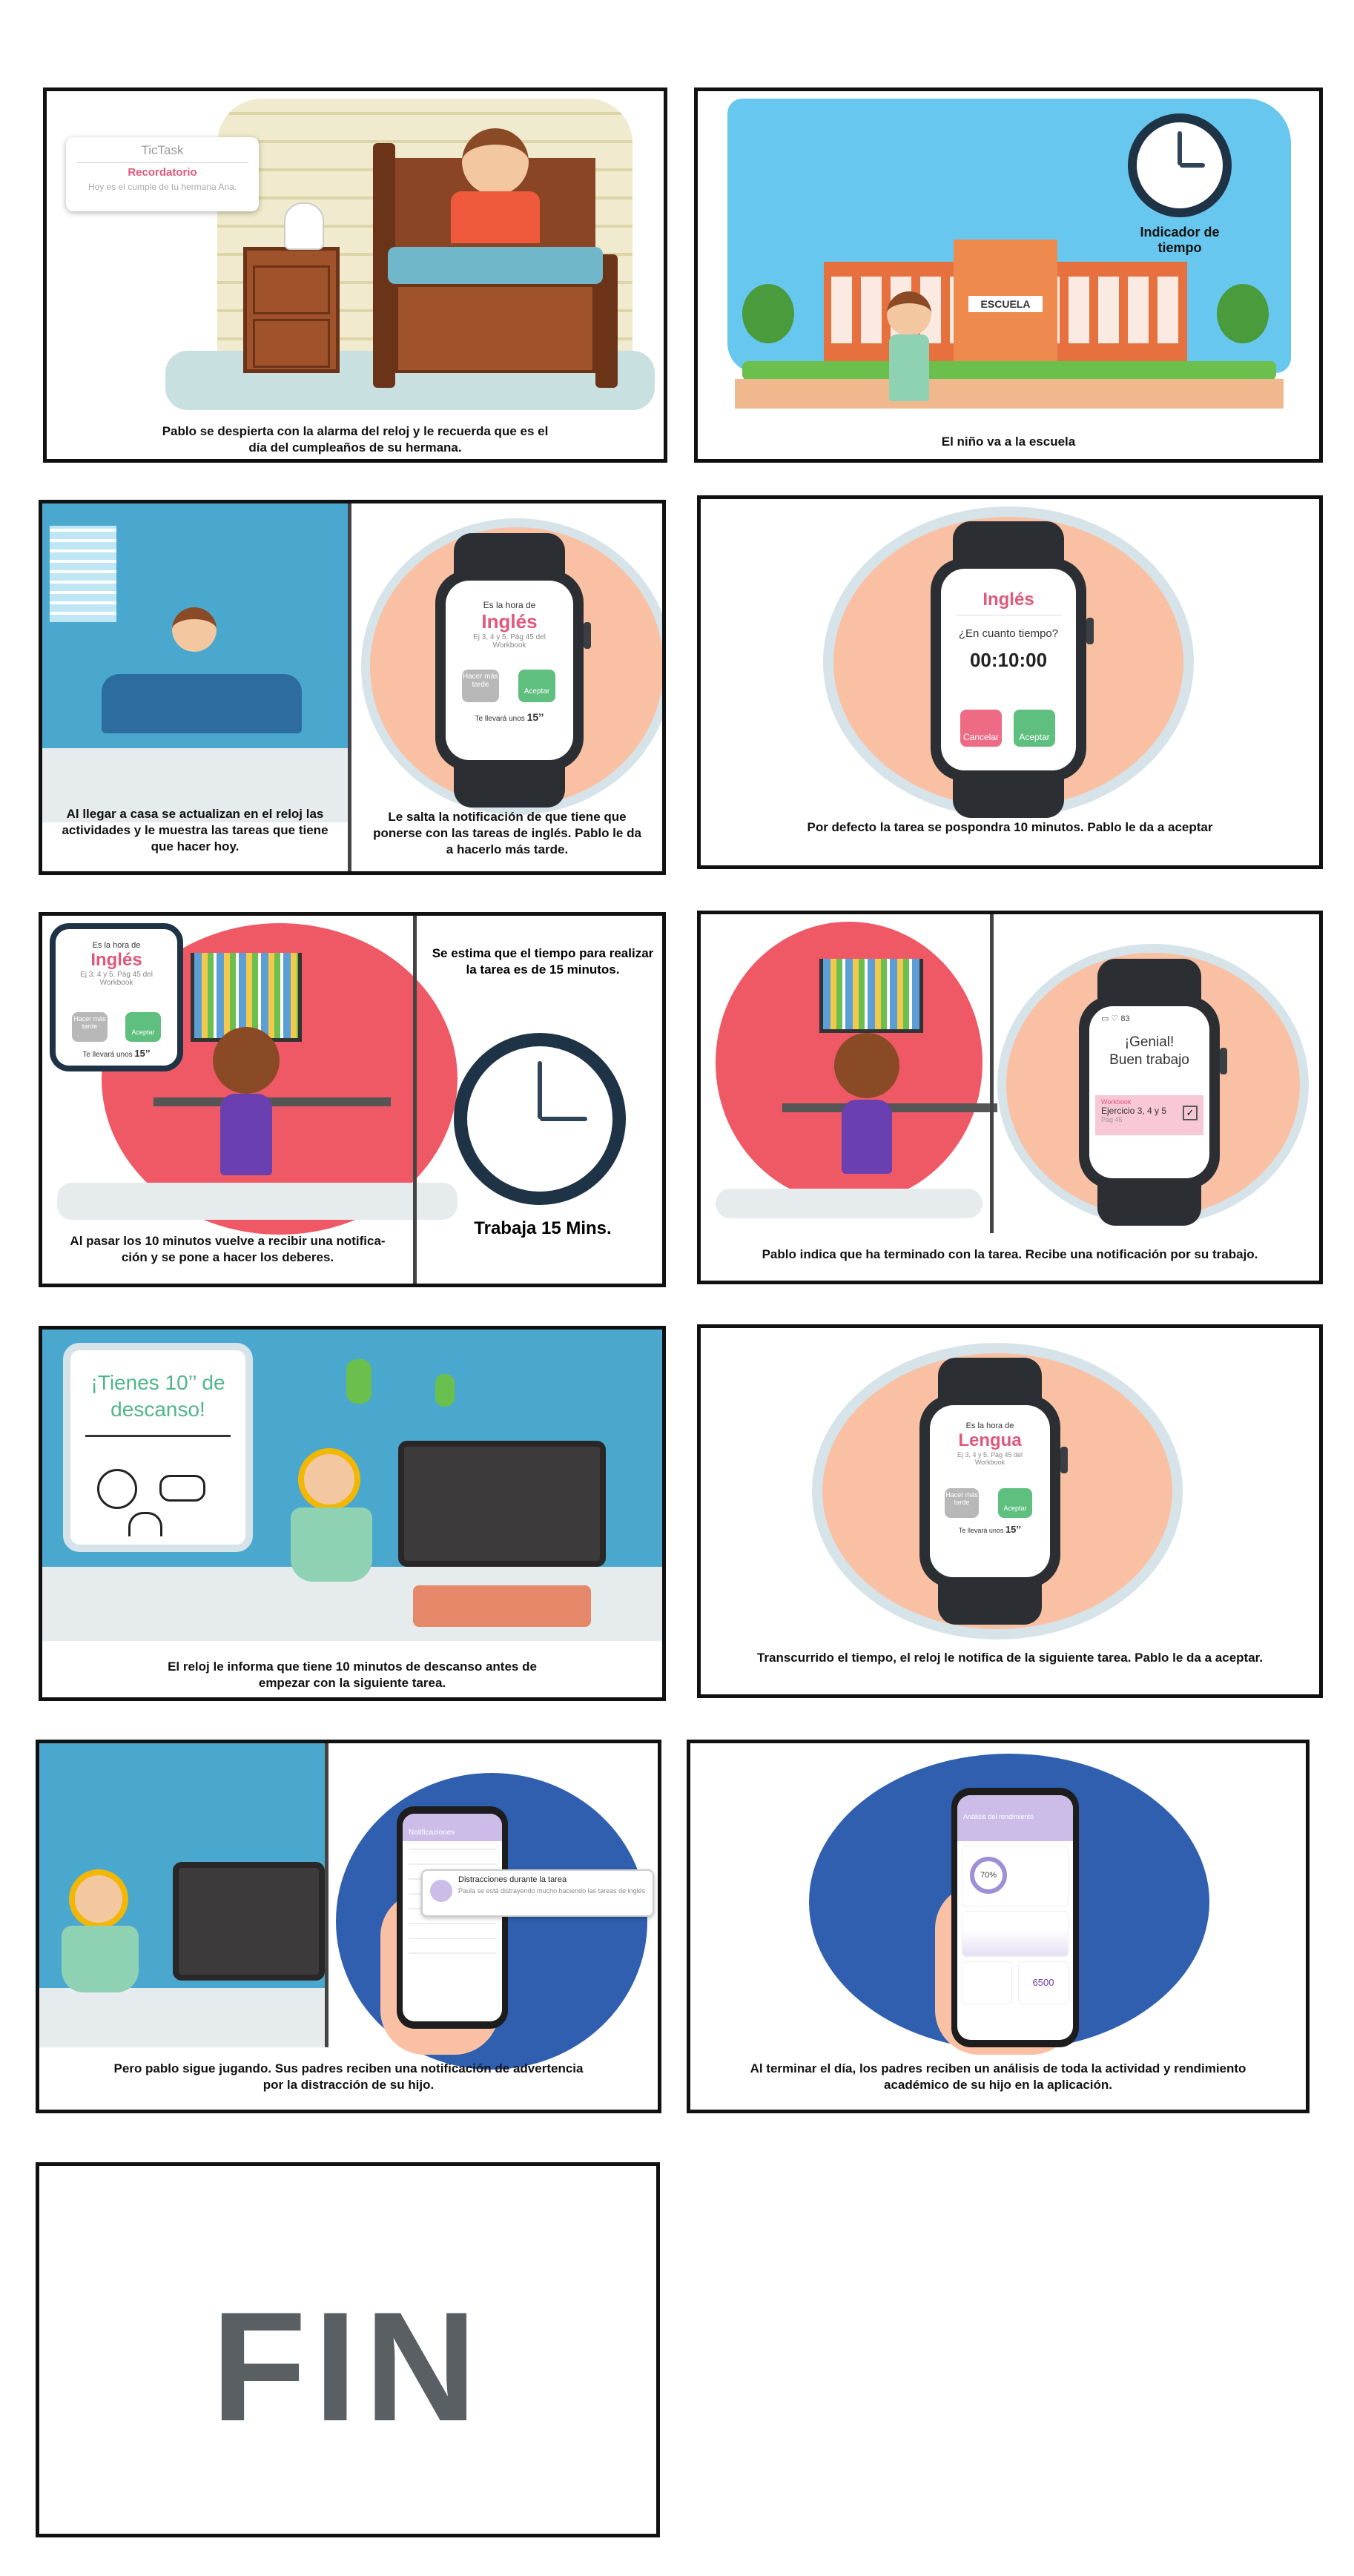 The width and height of the screenshot is (1354, 2576). What do you see at coordinates (990, 1440) in the screenshot?
I see `watch-subject: Lengua` at bounding box center [990, 1440].